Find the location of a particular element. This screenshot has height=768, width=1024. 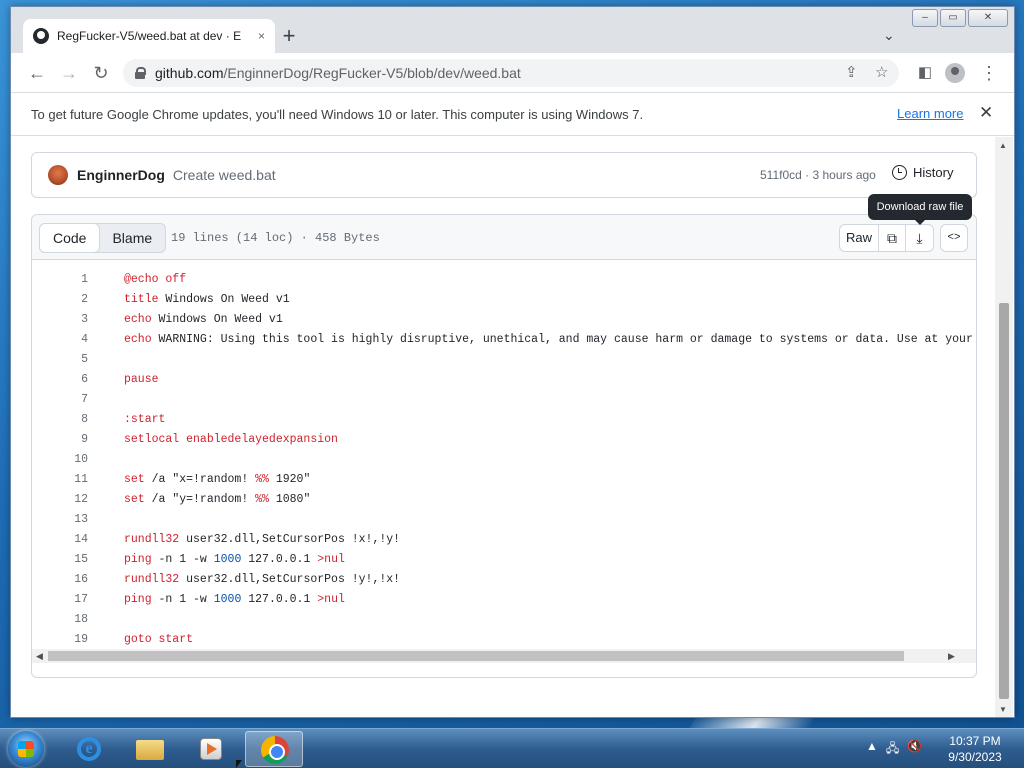

download-tooltip: Download raw file is located at coordinates (920, 209).